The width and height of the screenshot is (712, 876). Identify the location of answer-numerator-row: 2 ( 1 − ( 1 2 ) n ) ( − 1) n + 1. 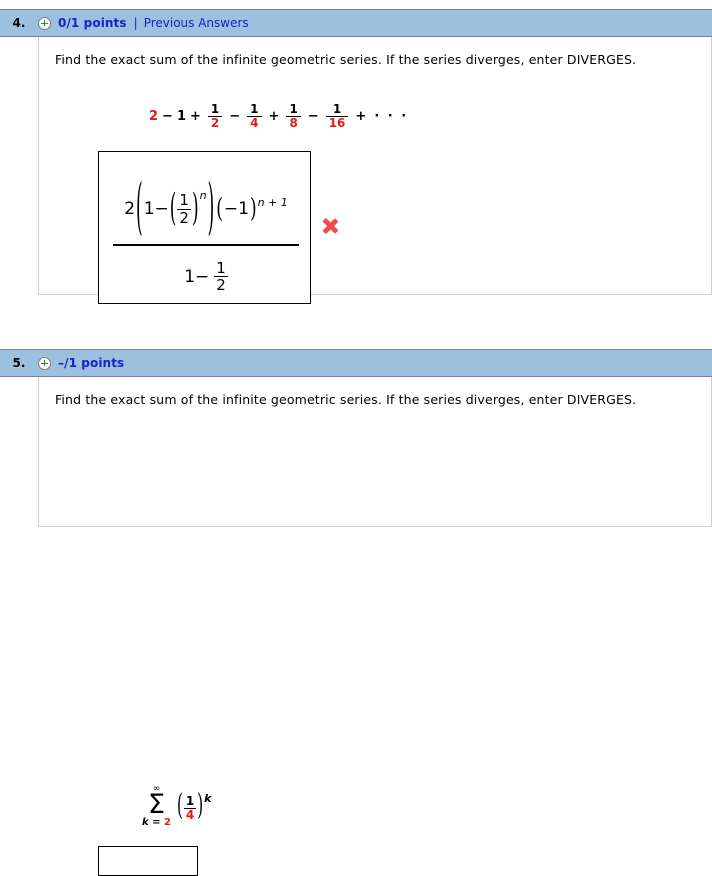
(206, 209).